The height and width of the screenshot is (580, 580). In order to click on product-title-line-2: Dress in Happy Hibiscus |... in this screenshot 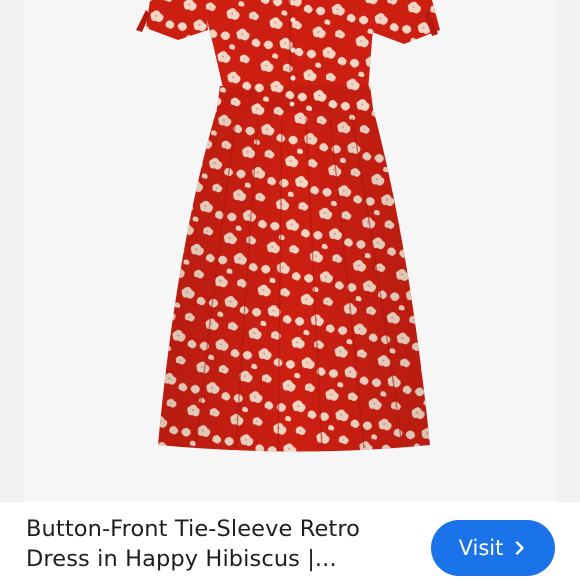, I will do `click(181, 559)`.